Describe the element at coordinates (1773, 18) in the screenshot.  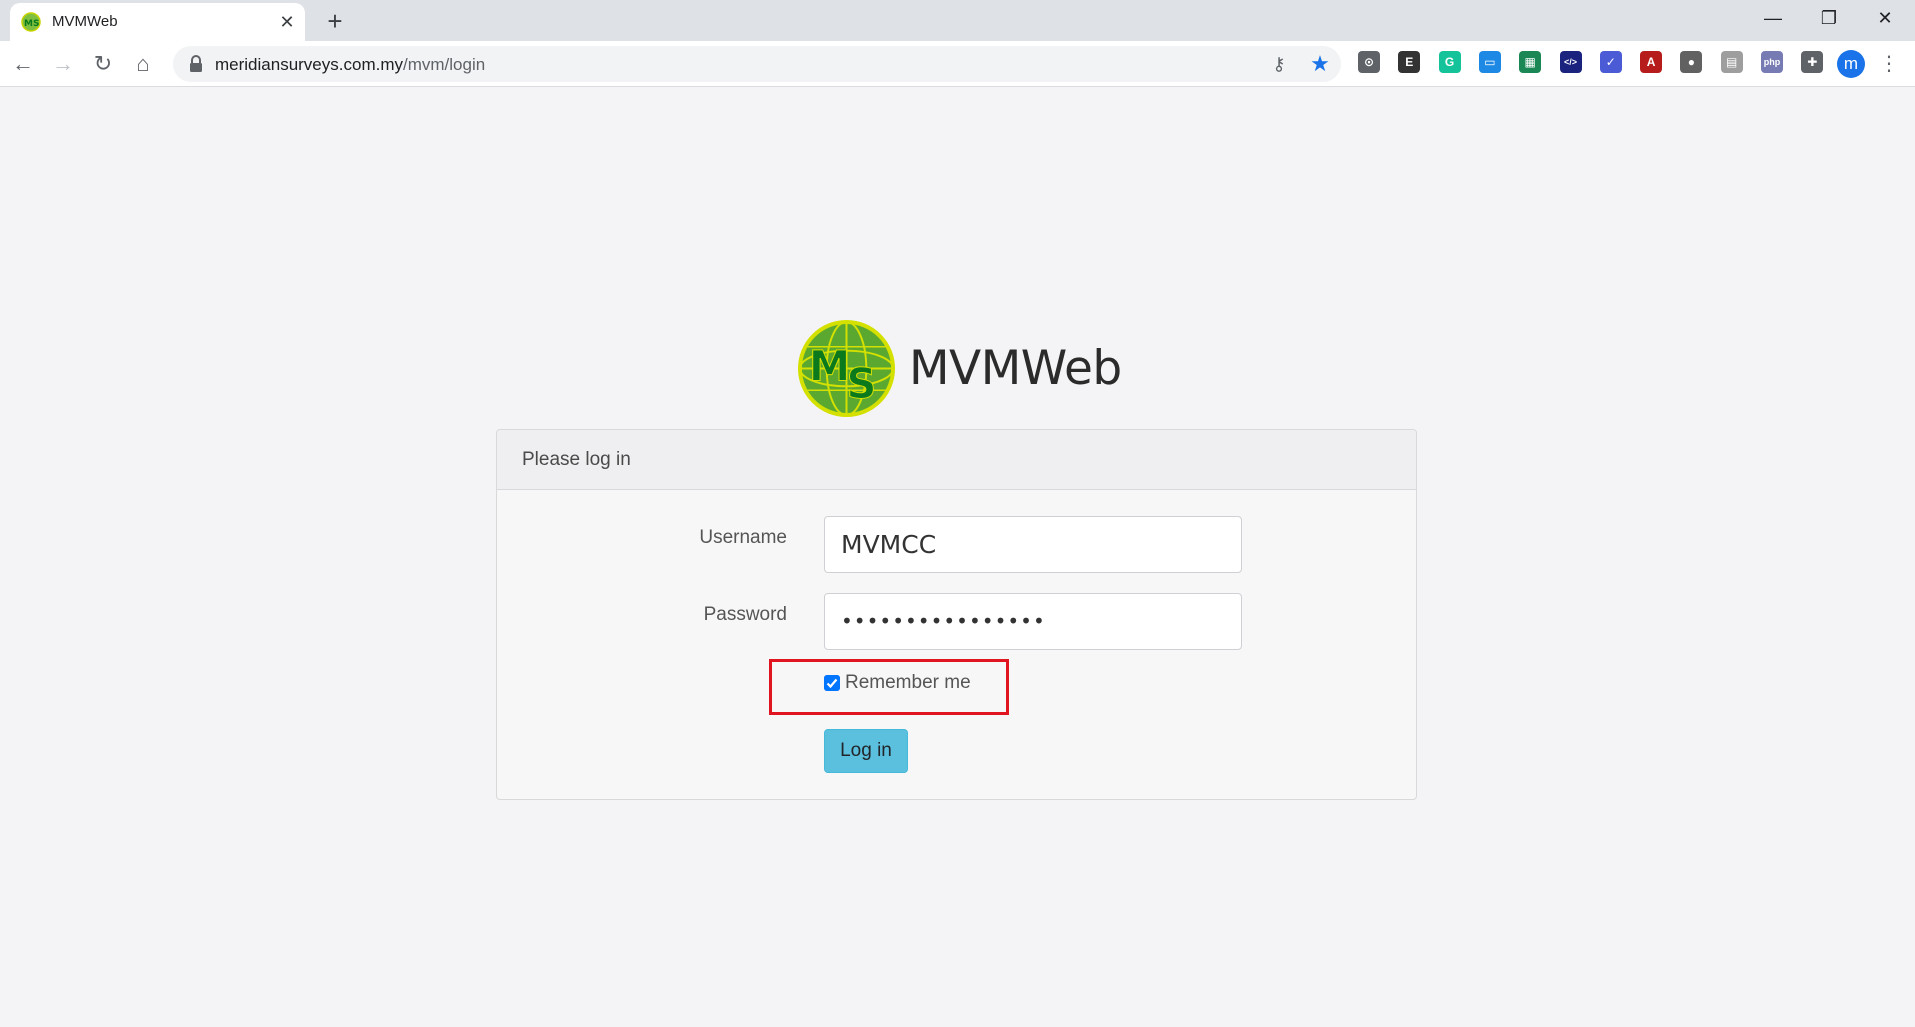
I see `minimize-button: —` at that location.